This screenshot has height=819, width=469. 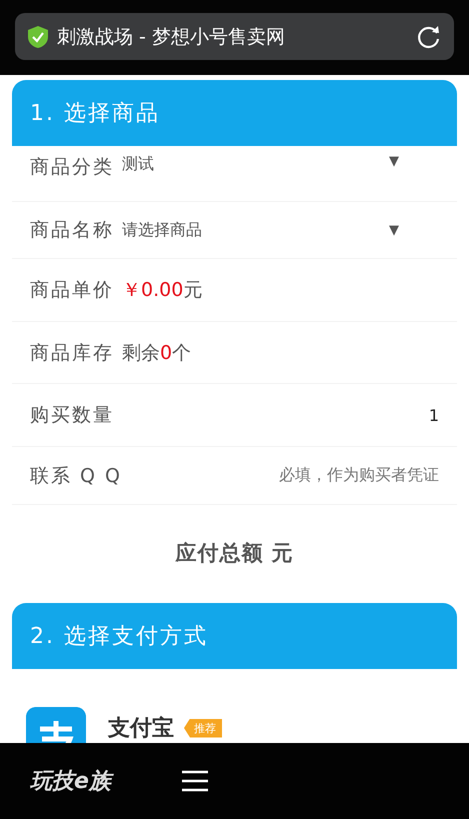 I want to click on field-label: 商品单价, so click(x=72, y=290).